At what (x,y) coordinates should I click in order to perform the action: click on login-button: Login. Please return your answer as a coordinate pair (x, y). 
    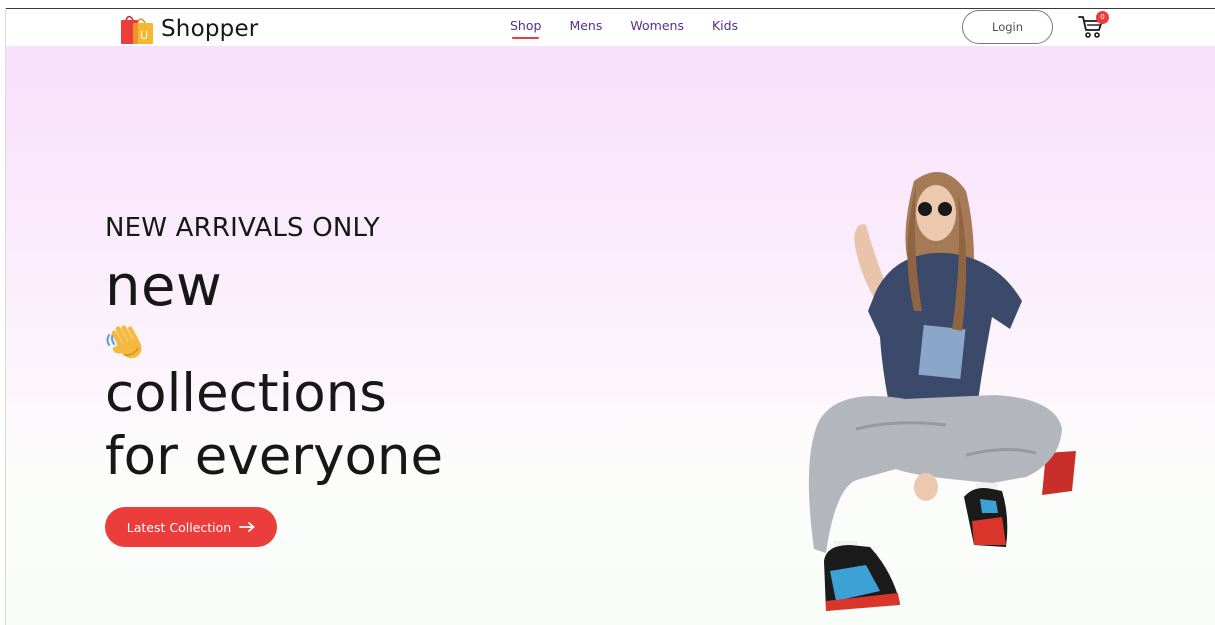
    Looking at the image, I should click on (1007, 27).